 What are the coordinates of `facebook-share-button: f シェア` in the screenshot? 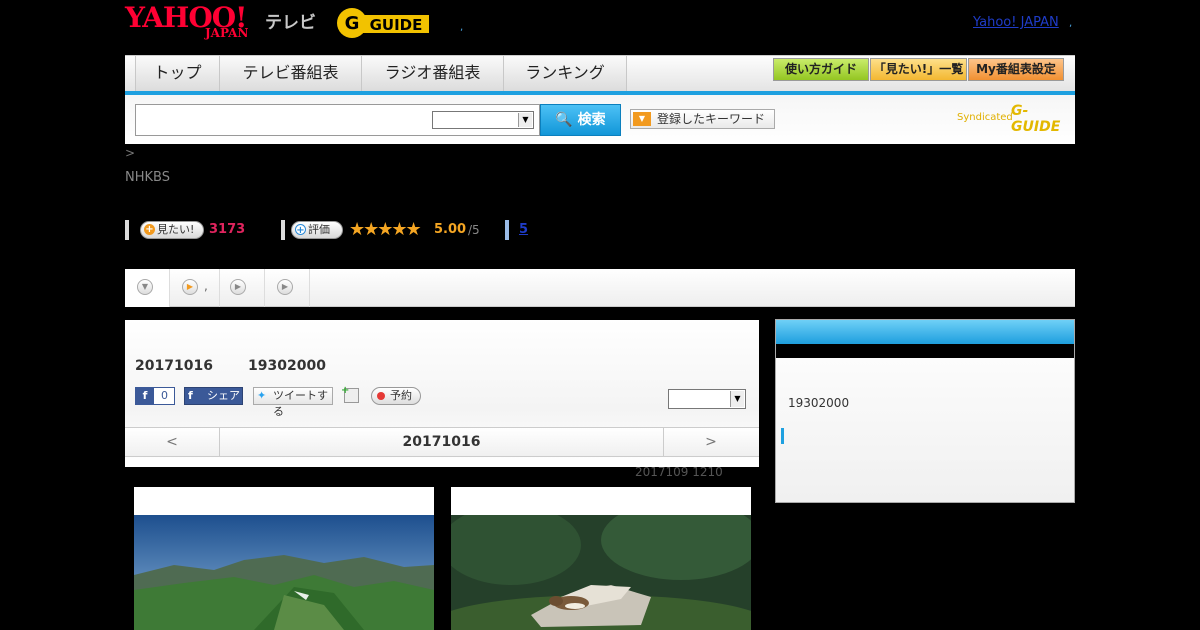 It's located at (213, 396).